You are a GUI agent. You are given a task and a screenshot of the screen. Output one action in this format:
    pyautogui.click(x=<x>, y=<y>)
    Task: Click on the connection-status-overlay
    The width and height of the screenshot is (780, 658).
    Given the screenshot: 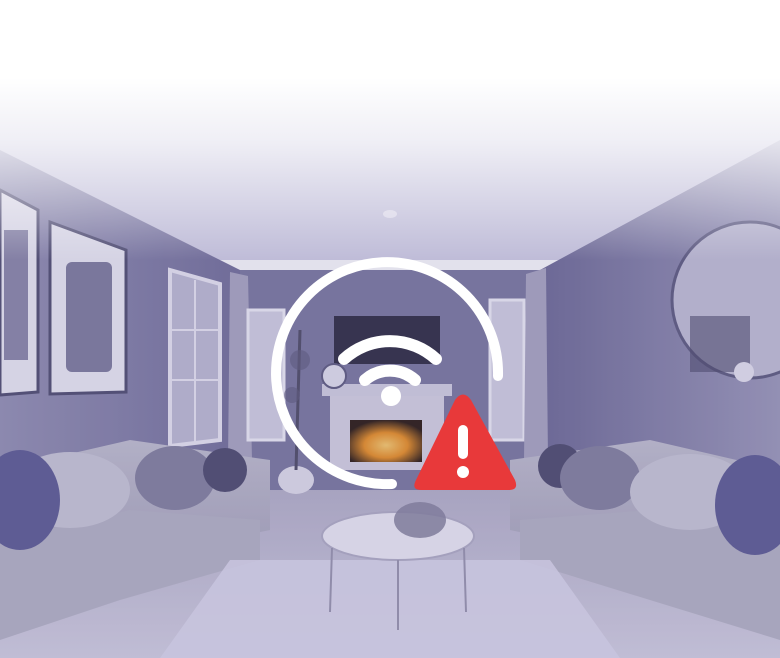 What is the action you would take?
    pyautogui.click(x=394, y=373)
    